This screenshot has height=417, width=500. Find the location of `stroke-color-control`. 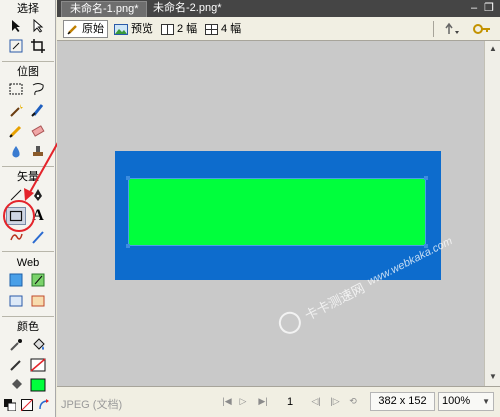

stroke-color-control is located at coordinates (16, 365).